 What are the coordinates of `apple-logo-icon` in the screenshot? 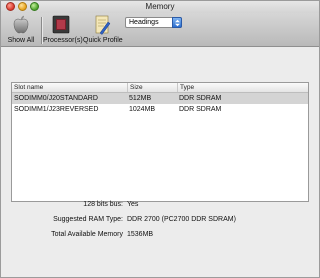 It's located at (21, 24).